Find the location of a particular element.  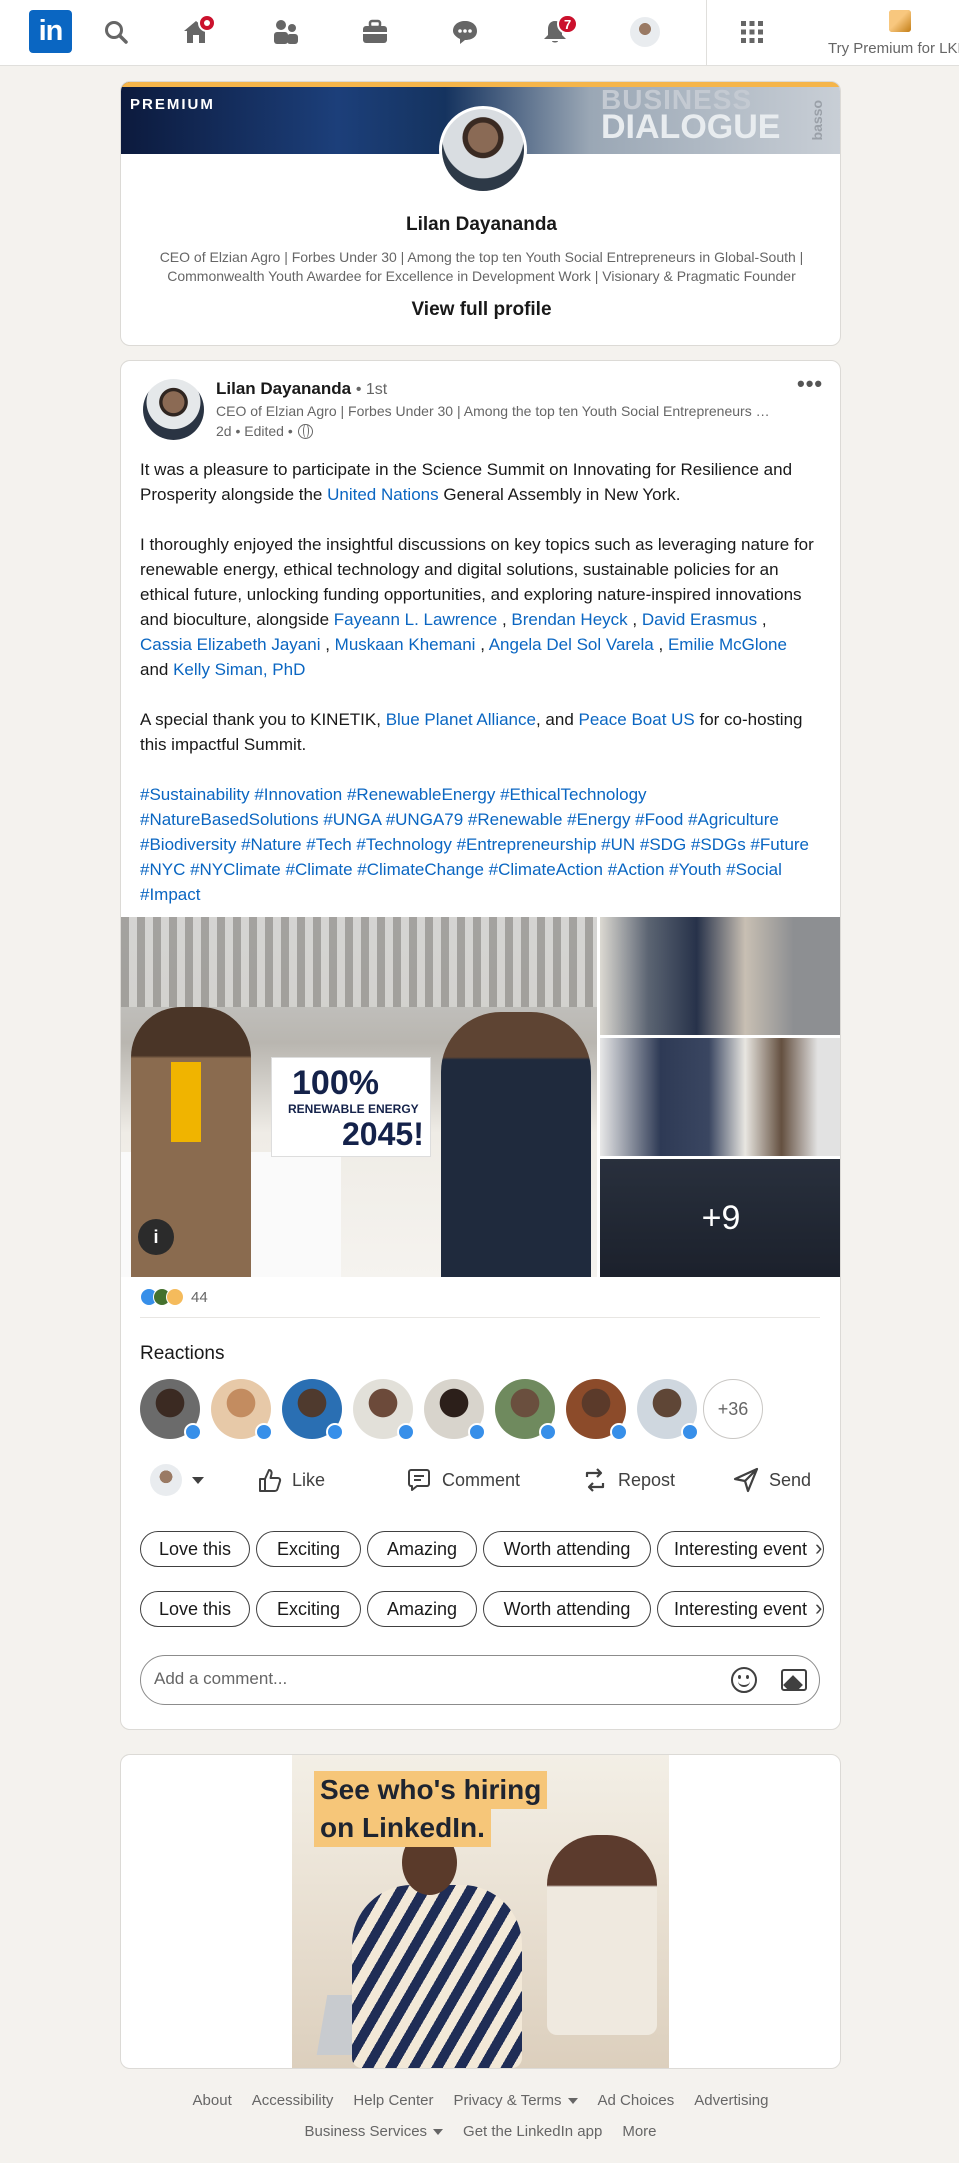

me-avatar is located at coordinates (645, 32).